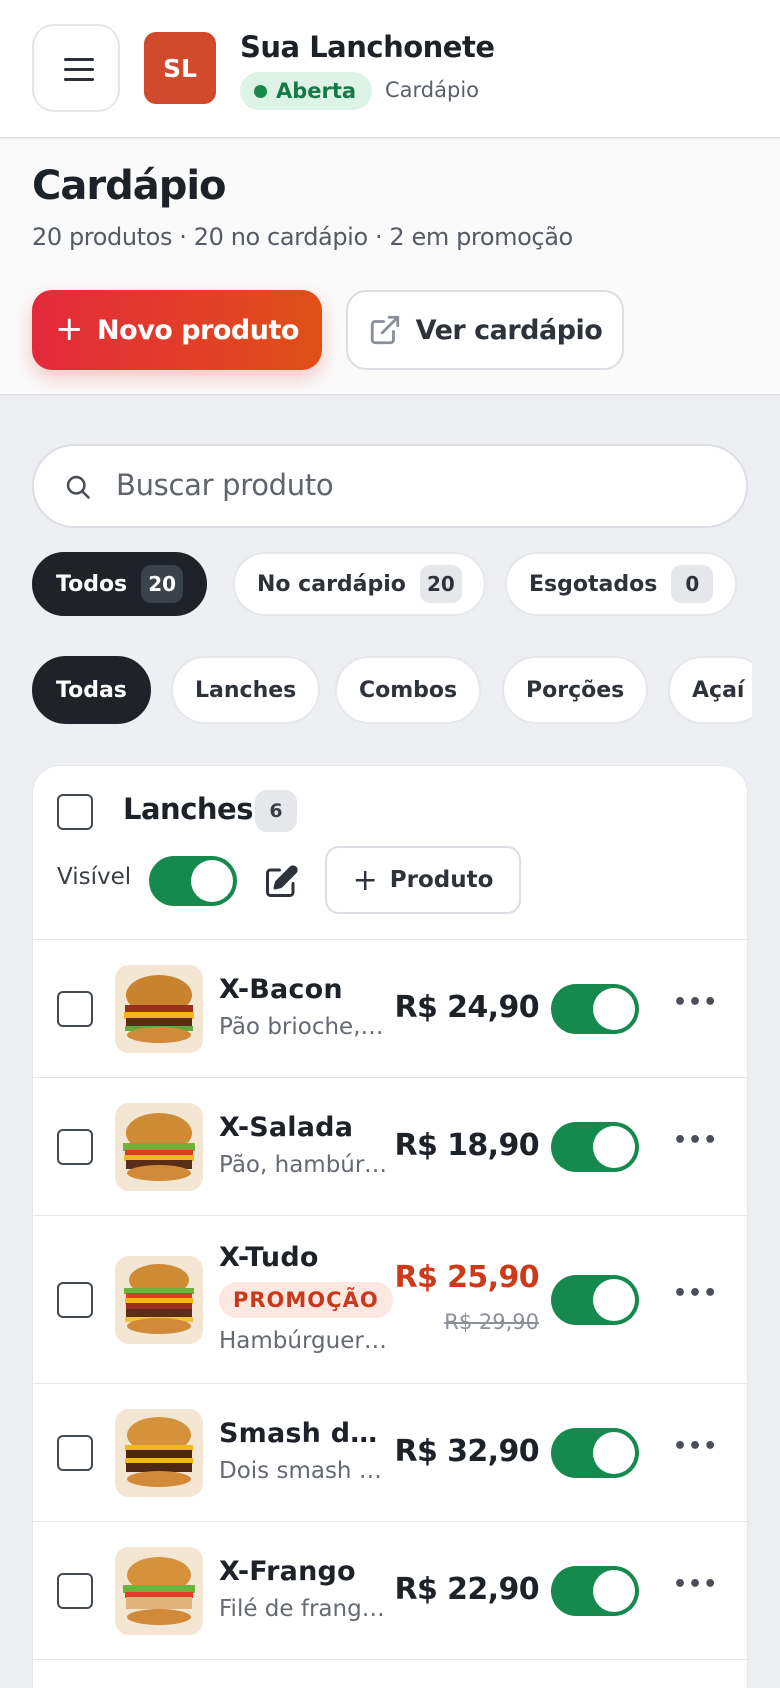 The height and width of the screenshot is (1688, 780). I want to click on product-name: X-Bacon, so click(281, 989).